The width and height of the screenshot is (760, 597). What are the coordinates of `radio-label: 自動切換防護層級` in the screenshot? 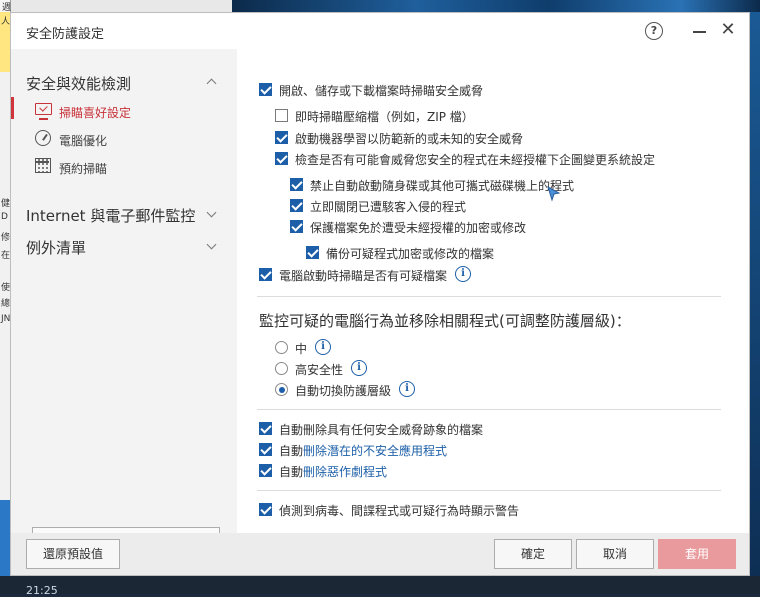 It's located at (343, 391).